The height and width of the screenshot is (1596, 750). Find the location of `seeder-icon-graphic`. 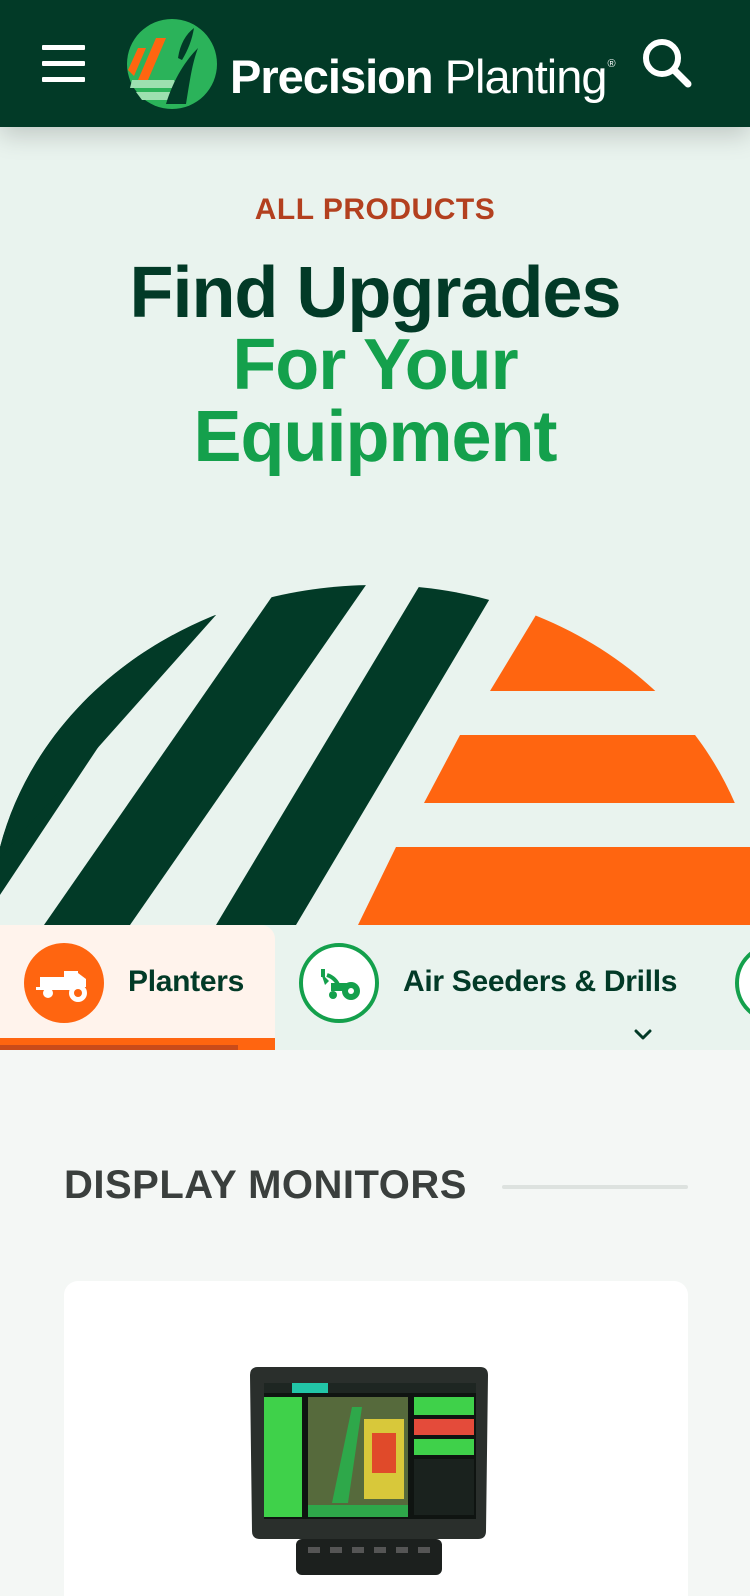

seeder-icon-graphic is located at coordinates (340, 984).